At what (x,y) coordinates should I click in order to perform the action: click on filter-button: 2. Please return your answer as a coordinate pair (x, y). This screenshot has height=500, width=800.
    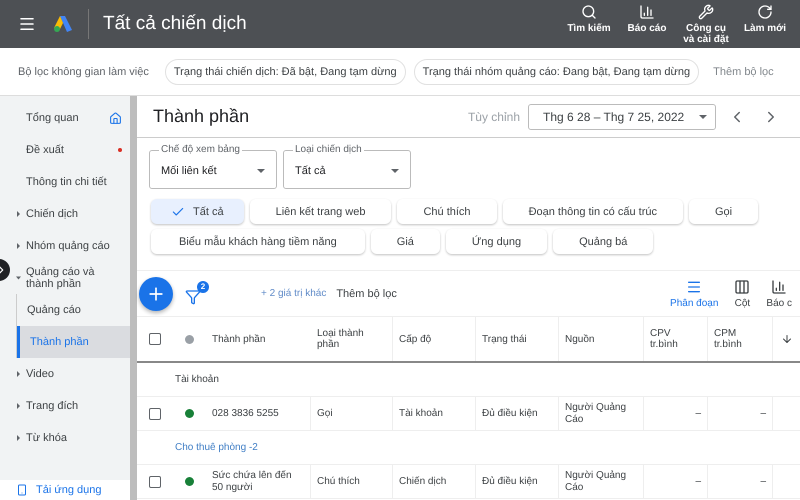
    Looking at the image, I should click on (196, 293).